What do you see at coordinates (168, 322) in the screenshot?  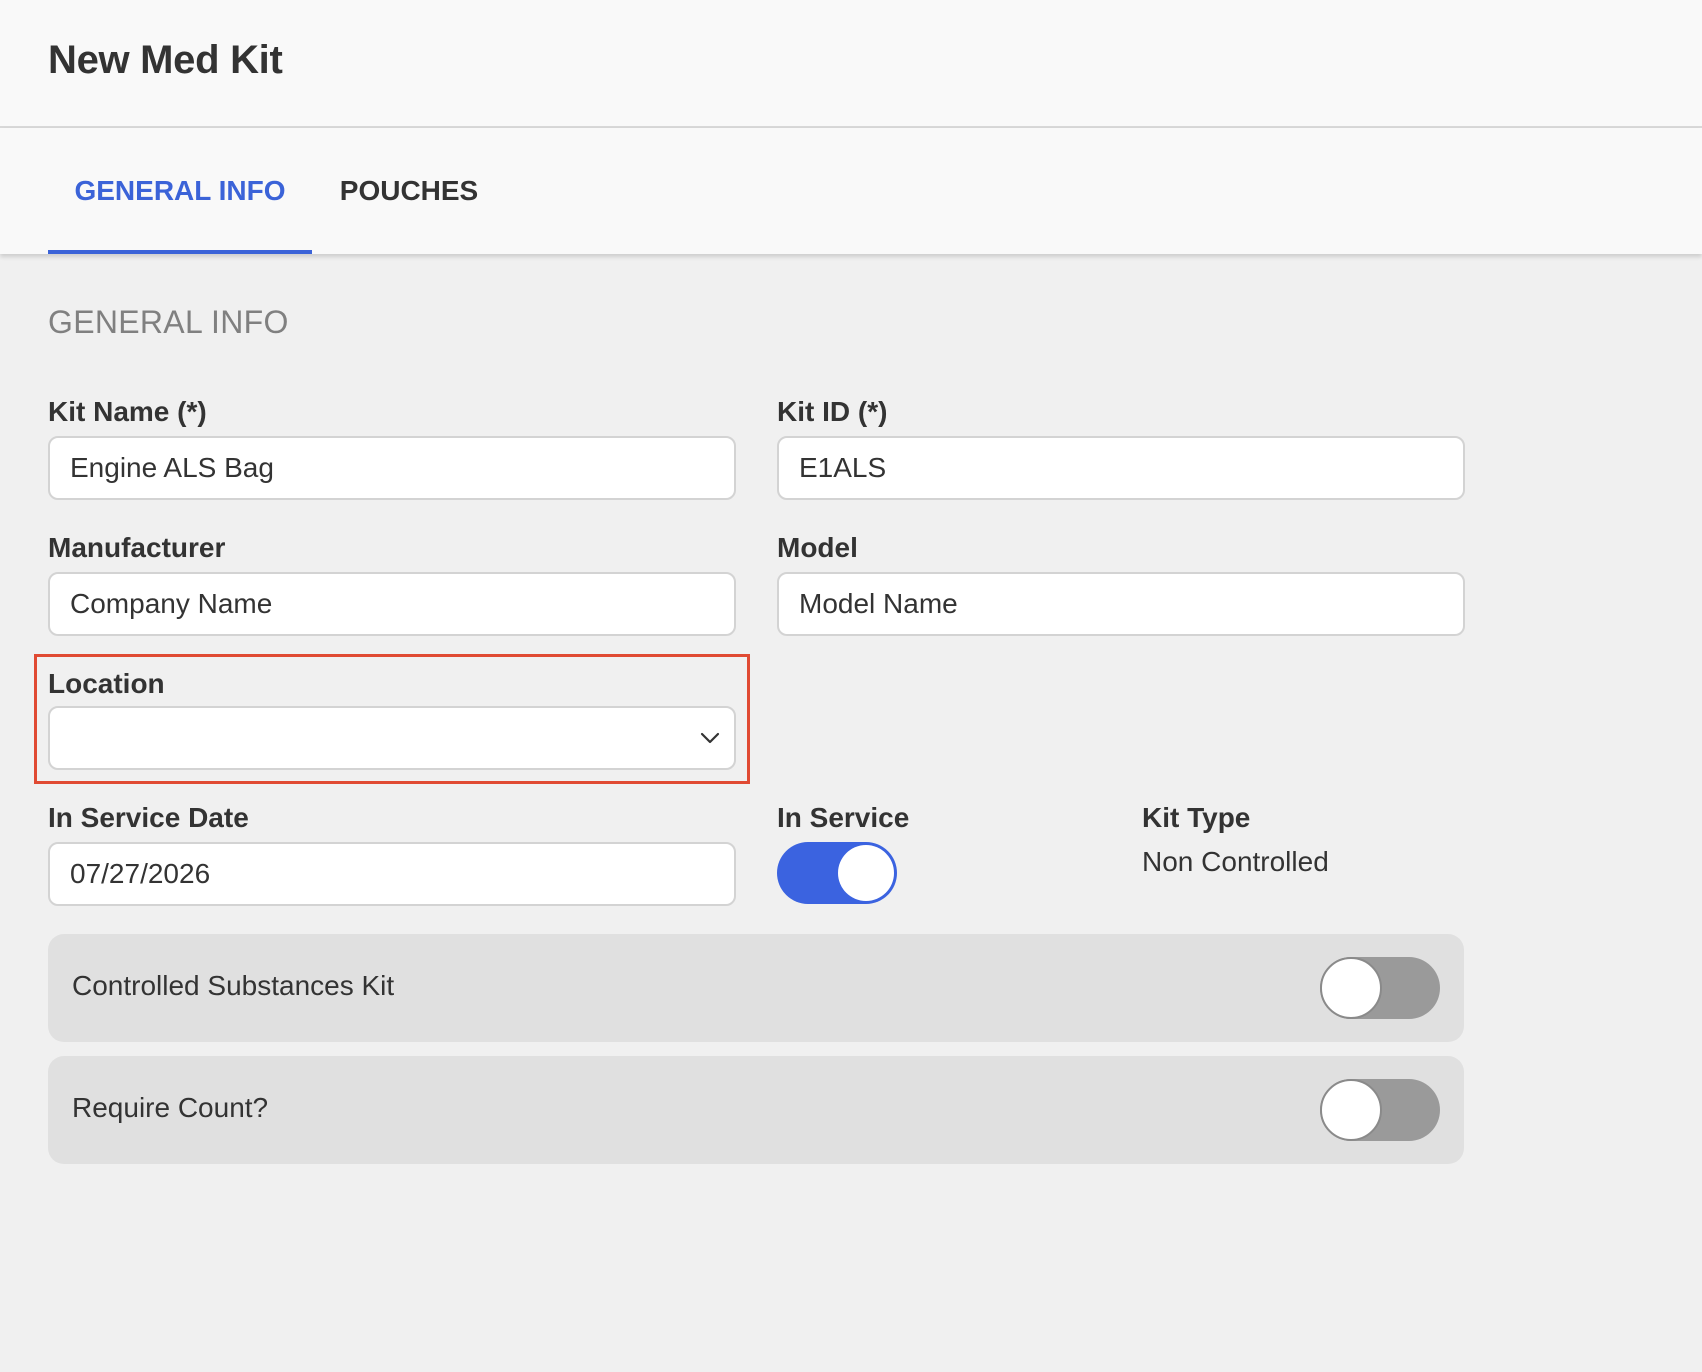 I see `section-title: GENERAL INFO` at bounding box center [168, 322].